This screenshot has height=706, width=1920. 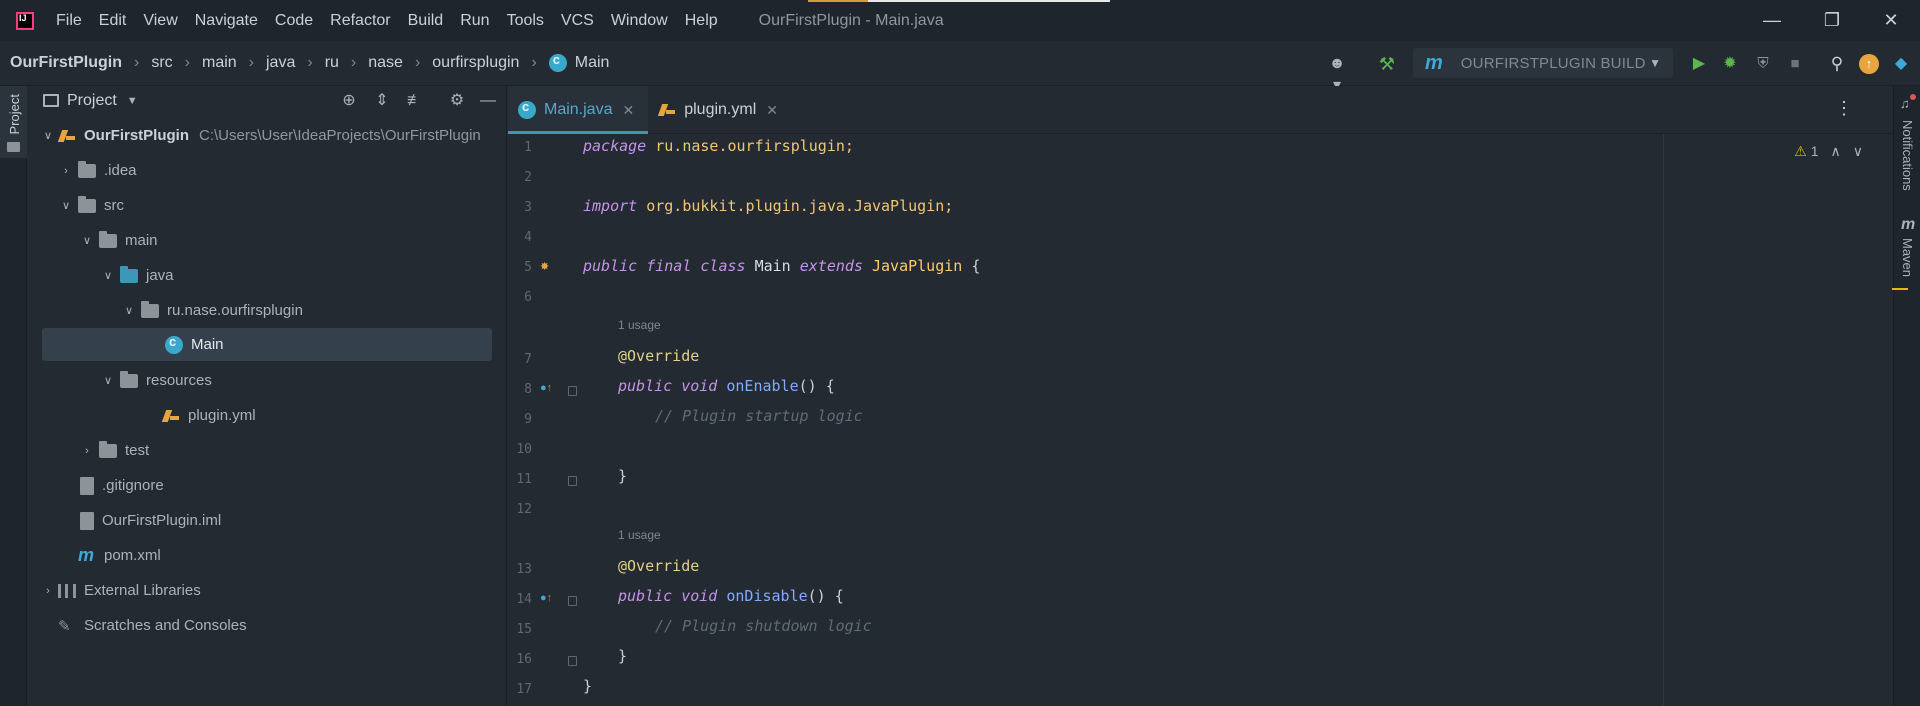 I want to click on bell-icon: ♫, so click(x=1908, y=102).